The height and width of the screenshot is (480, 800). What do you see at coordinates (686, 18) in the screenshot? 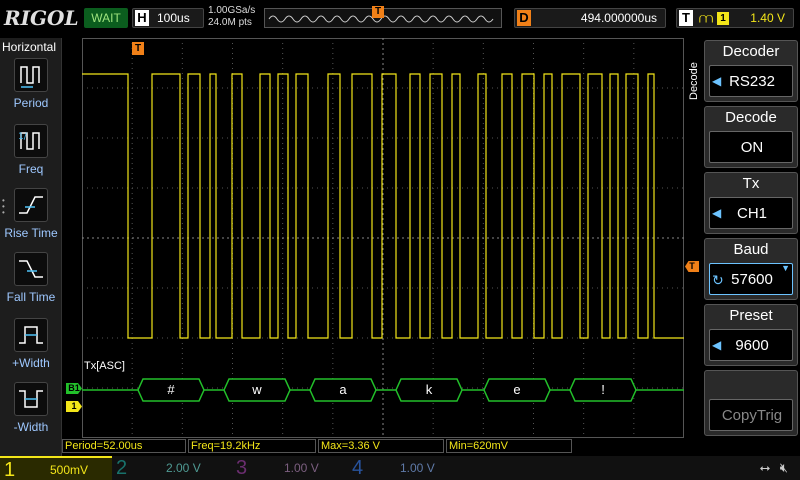
I see `trigger-tag: T` at bounding box center [686, 18].